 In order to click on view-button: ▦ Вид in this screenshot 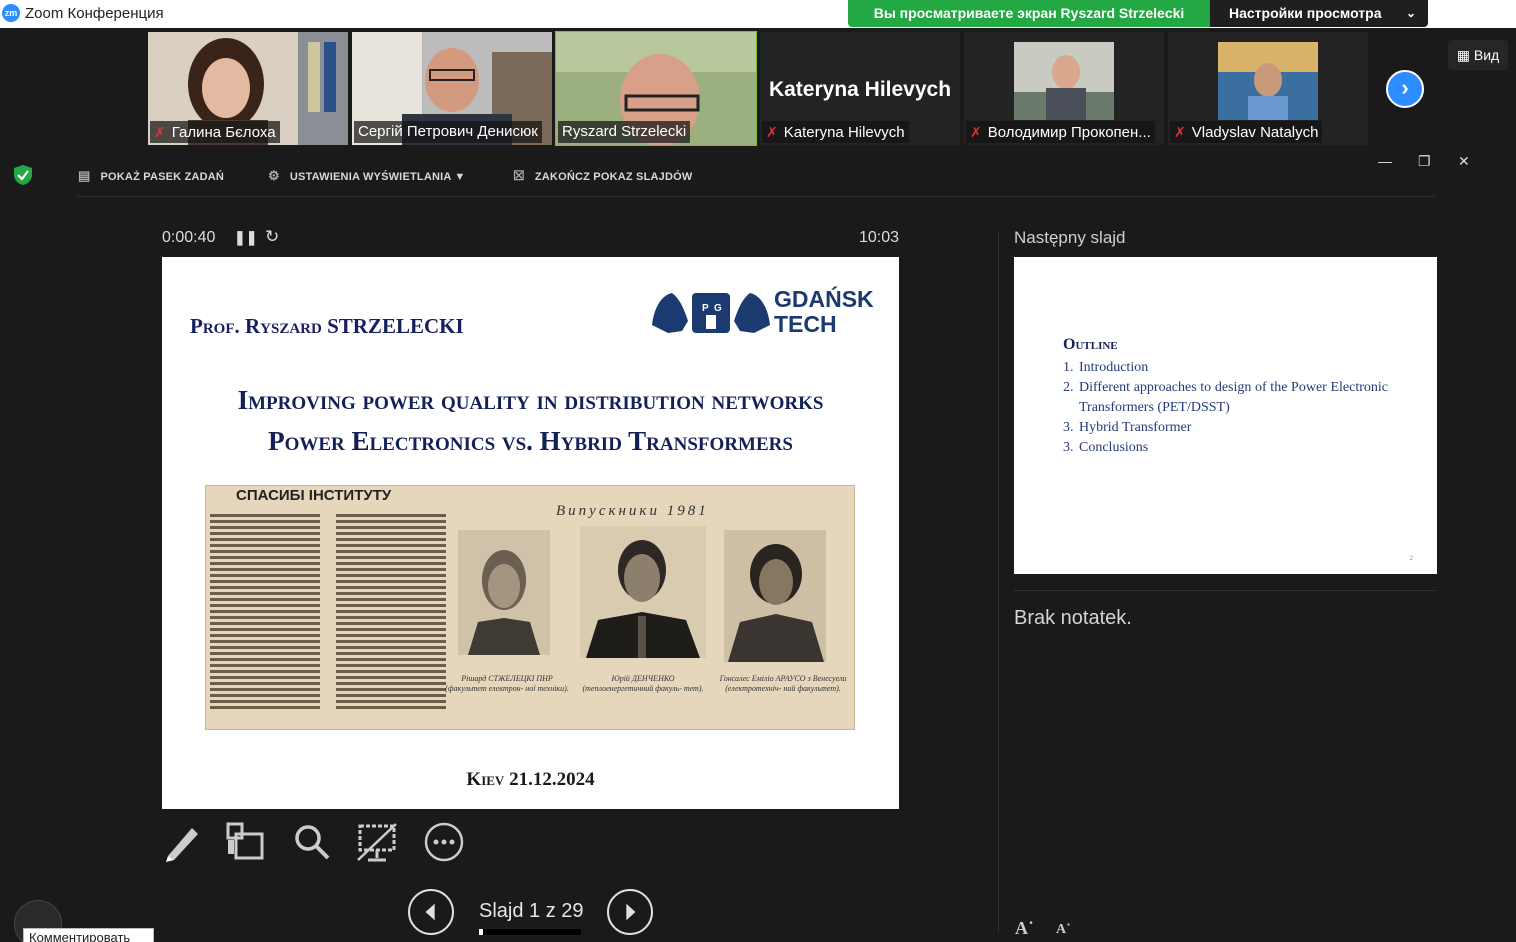, I will do `click(1478, 55)`.